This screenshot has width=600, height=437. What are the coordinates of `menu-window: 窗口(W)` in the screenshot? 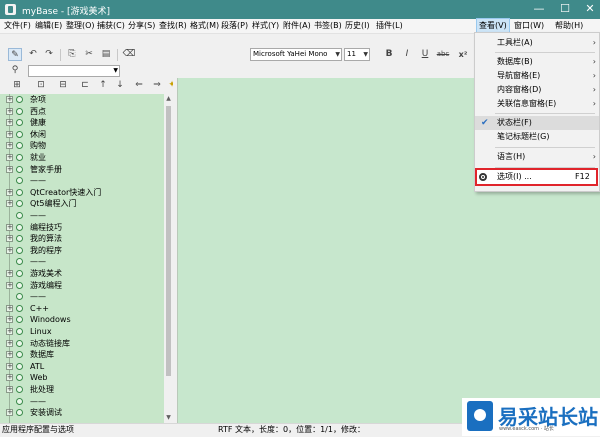 It's located at (529, 26).